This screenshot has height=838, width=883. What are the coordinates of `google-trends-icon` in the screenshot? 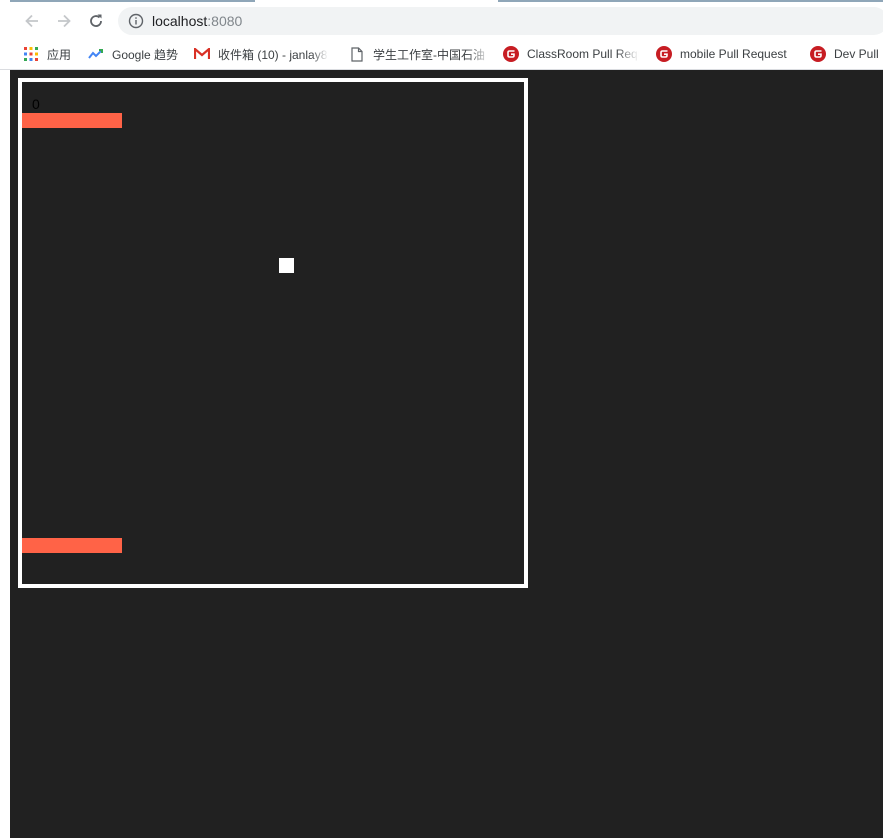 It's located at (96, 54).